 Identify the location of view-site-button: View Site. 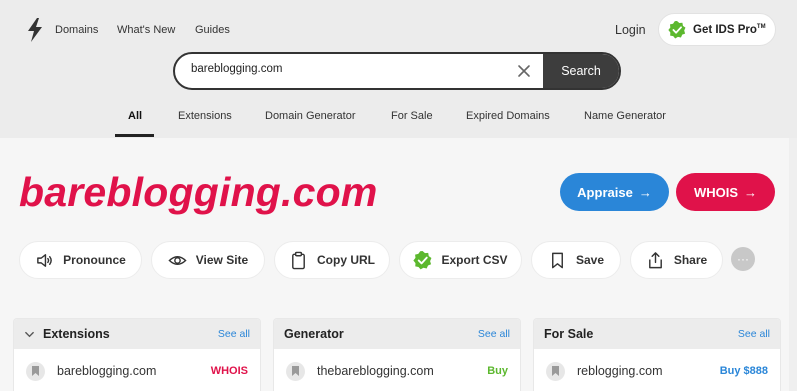
(208, 260).